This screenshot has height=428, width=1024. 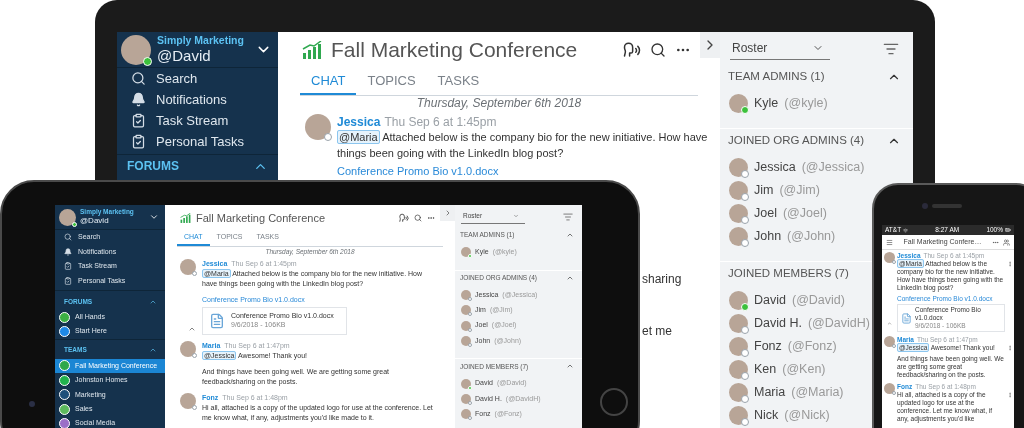 I want to click on people-icon, so click(x=1006, y=242).